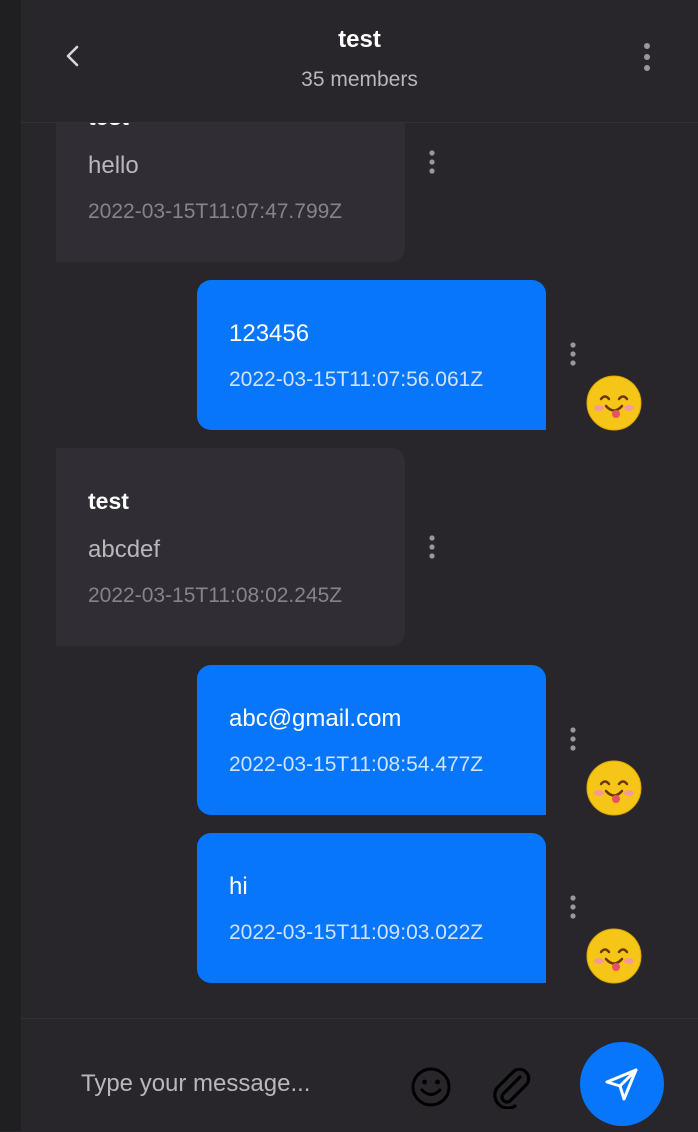 The width and height of the screenshot is (698, 1132). I want to click on message-timestamp: 2022-03-15T11:08:02.245Z, so click(215, 595).